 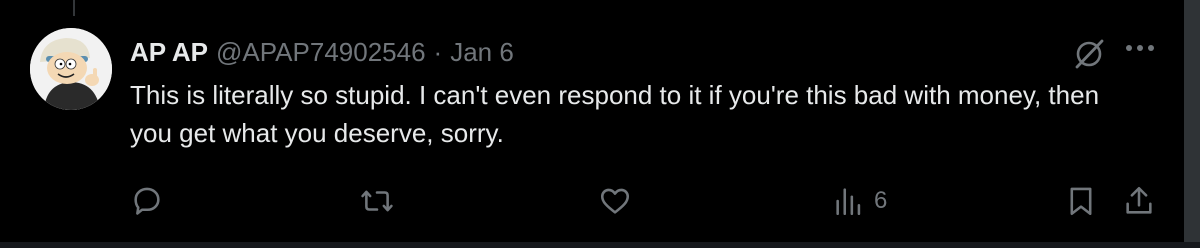 I want to click on more-options-button, so click(x=1140, y=48).